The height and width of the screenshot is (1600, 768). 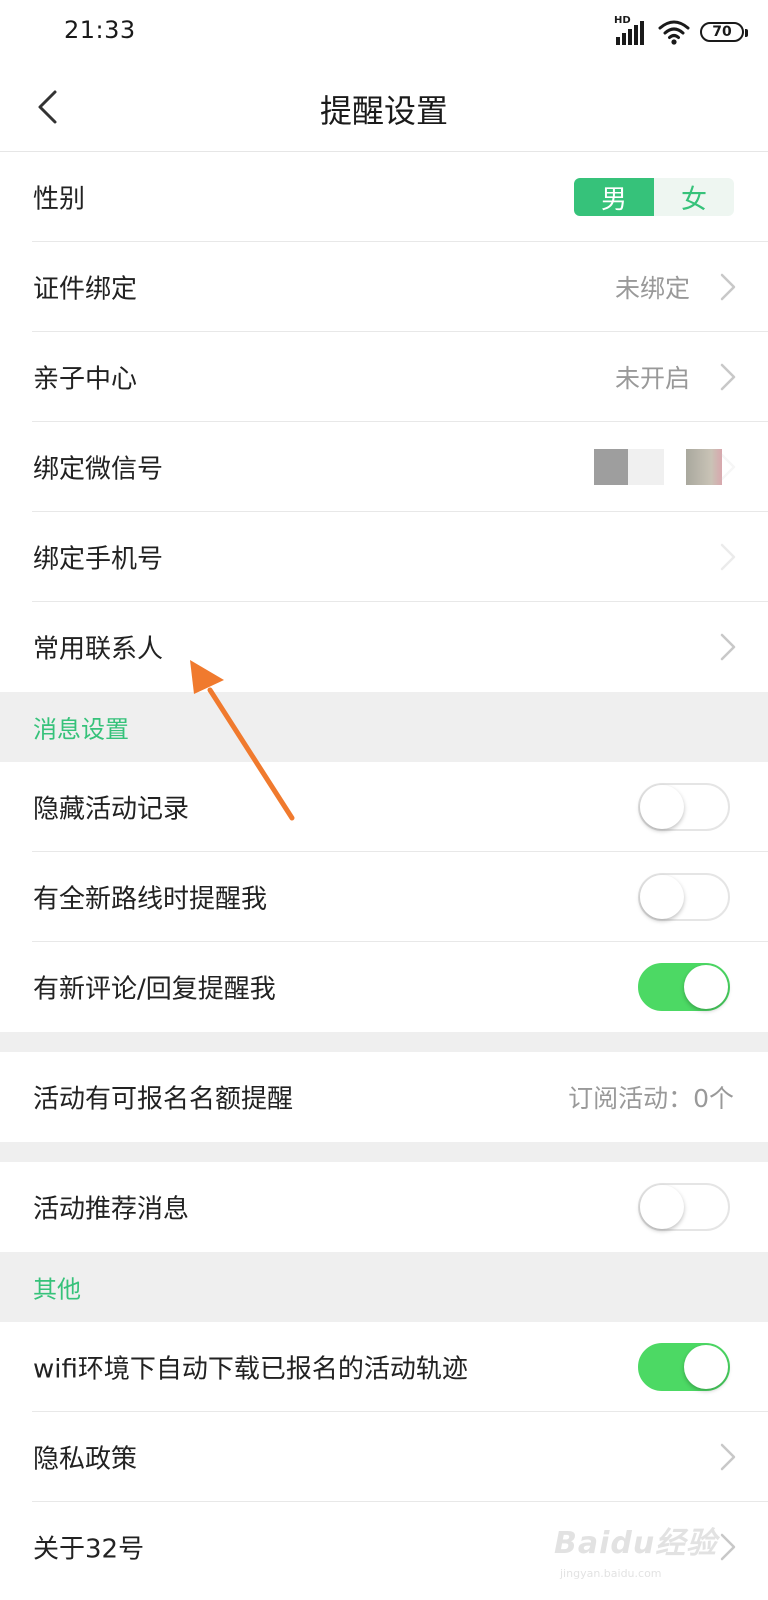 What do you see at coordinates (746, 33) in the screenshot?
I see `battery-cap` at bounding box center [746, 33].